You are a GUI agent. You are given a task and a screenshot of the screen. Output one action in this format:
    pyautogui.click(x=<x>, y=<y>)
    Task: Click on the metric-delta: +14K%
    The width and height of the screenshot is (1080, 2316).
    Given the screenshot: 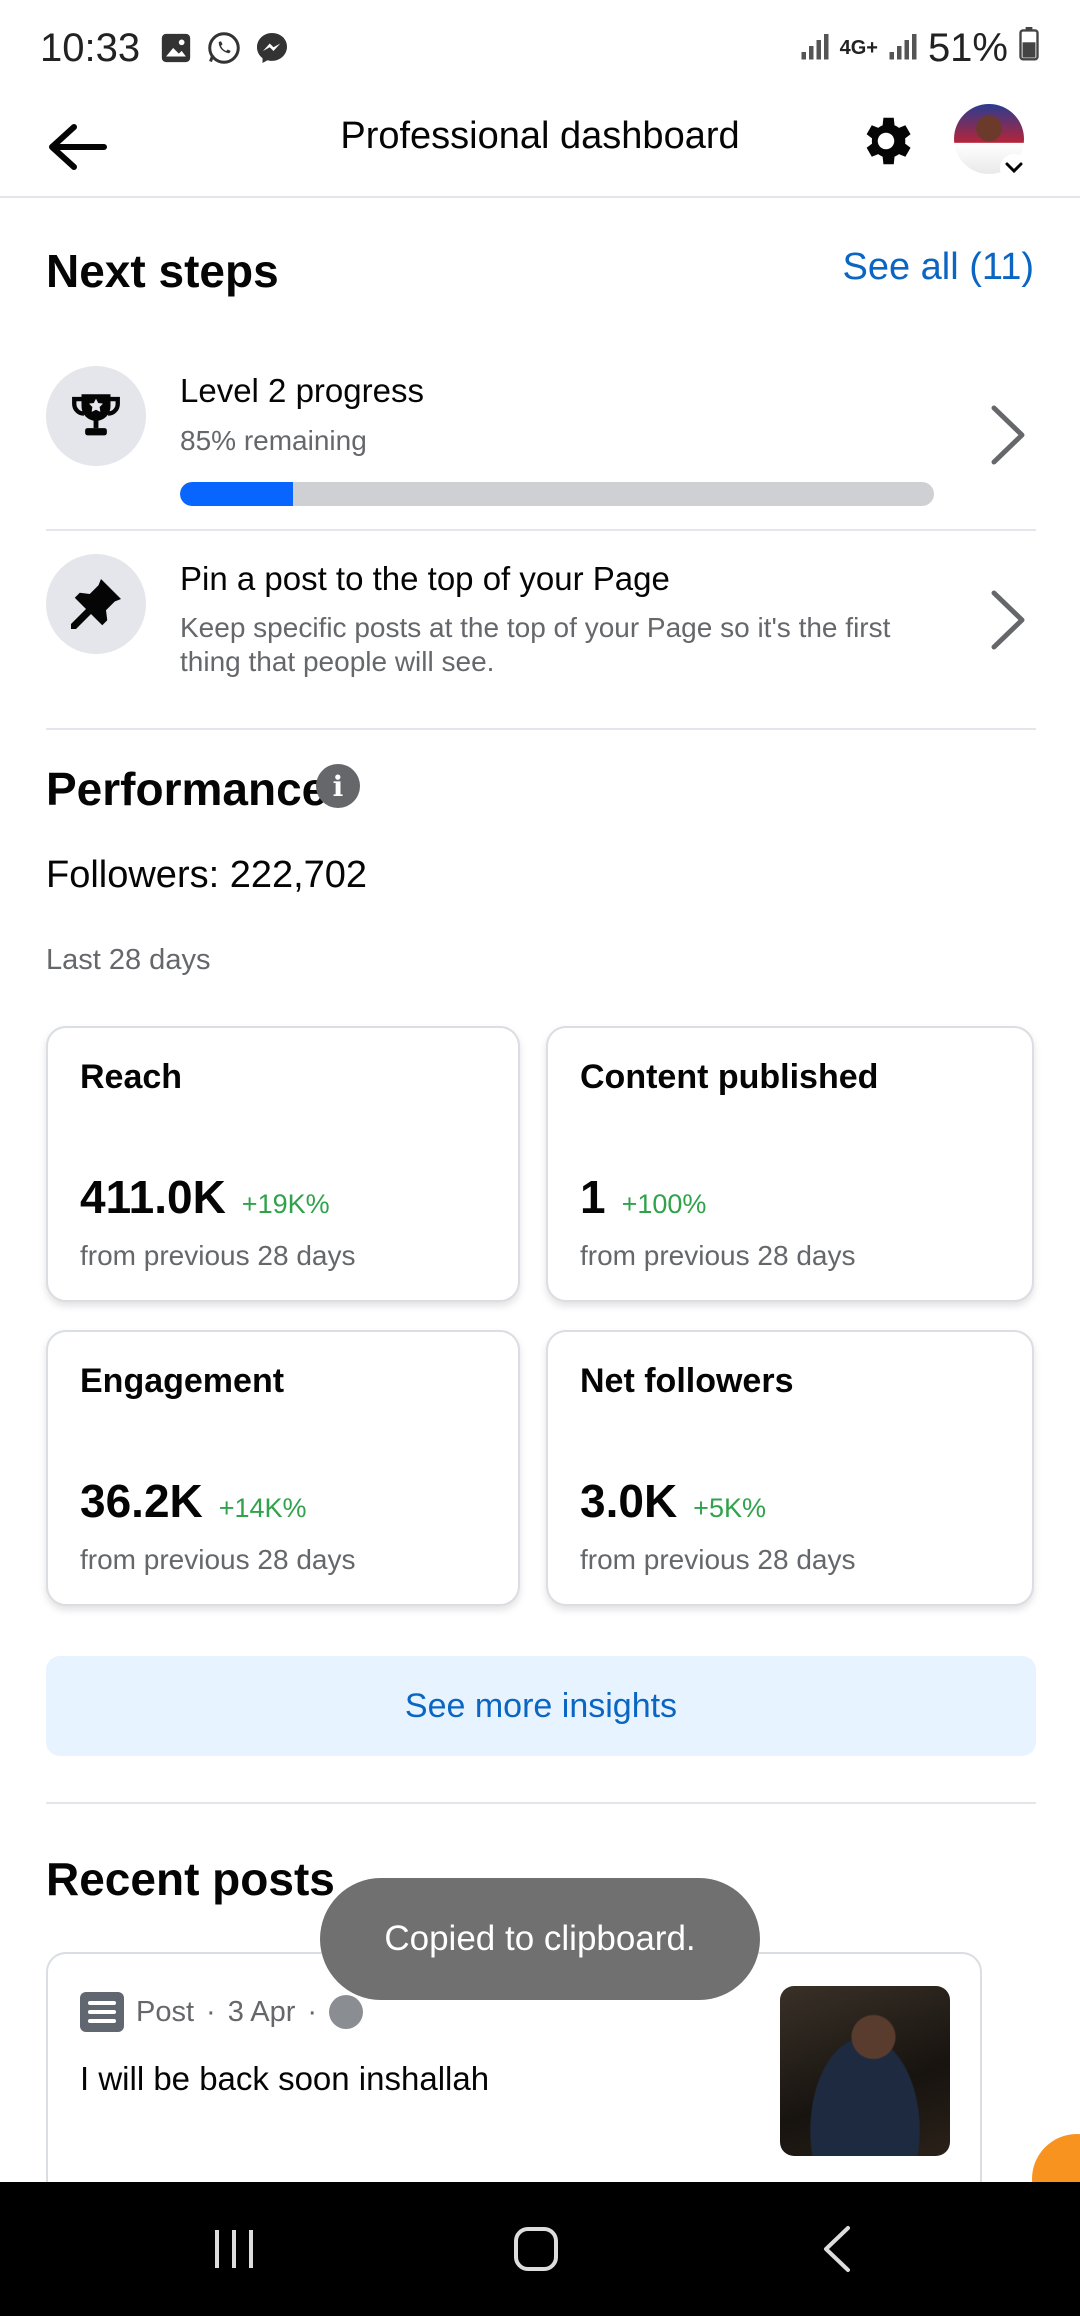 What is the action you would take?
    pyautogui.click(x=262, y=1508)
    